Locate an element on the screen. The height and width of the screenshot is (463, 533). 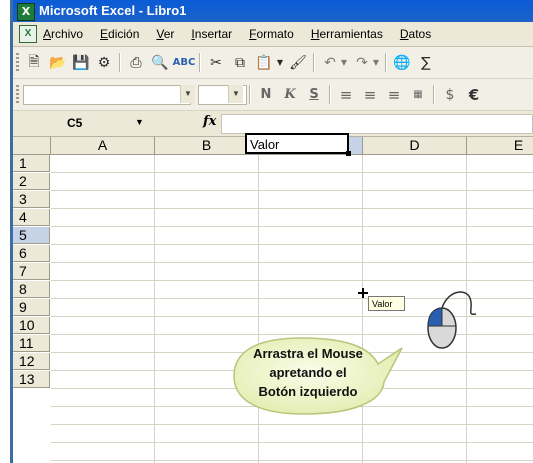
title-bar: X Microsoft Excel - Libro1 is located at coordinates (273, 11).